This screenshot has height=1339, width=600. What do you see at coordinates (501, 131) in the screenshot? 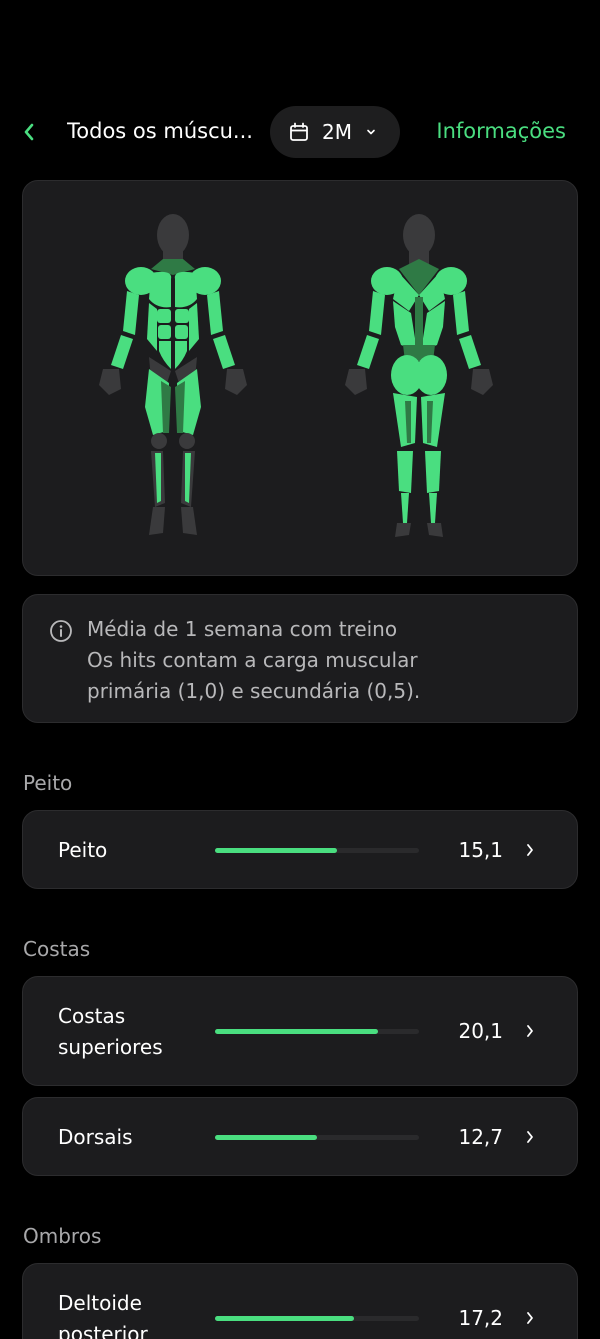
I see `info-link: Informações` at bounding box center [501, 131].